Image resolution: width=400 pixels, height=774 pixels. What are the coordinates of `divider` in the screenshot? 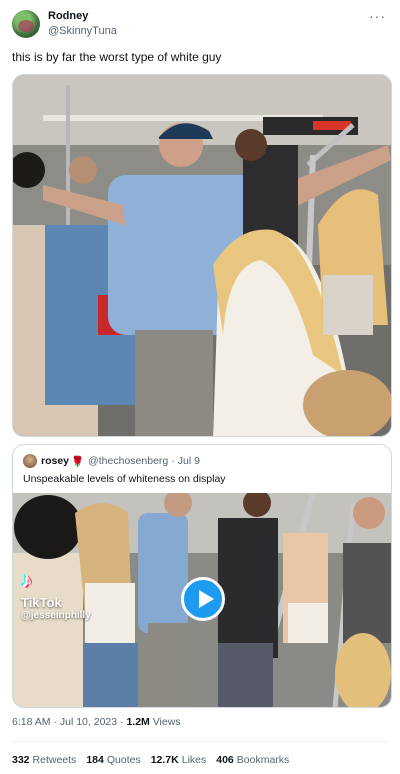 It's located at (200, 741).